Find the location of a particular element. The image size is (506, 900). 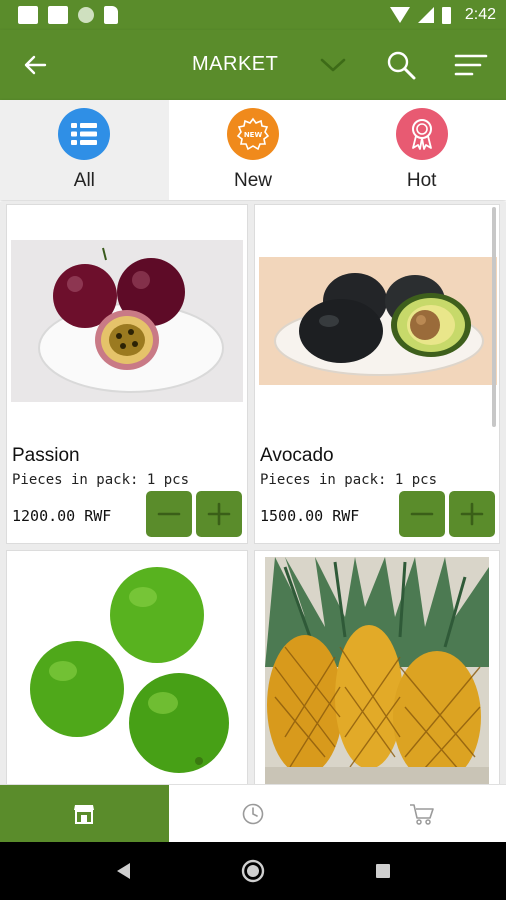

history-clock-icon is located at coordinates (253, 813).